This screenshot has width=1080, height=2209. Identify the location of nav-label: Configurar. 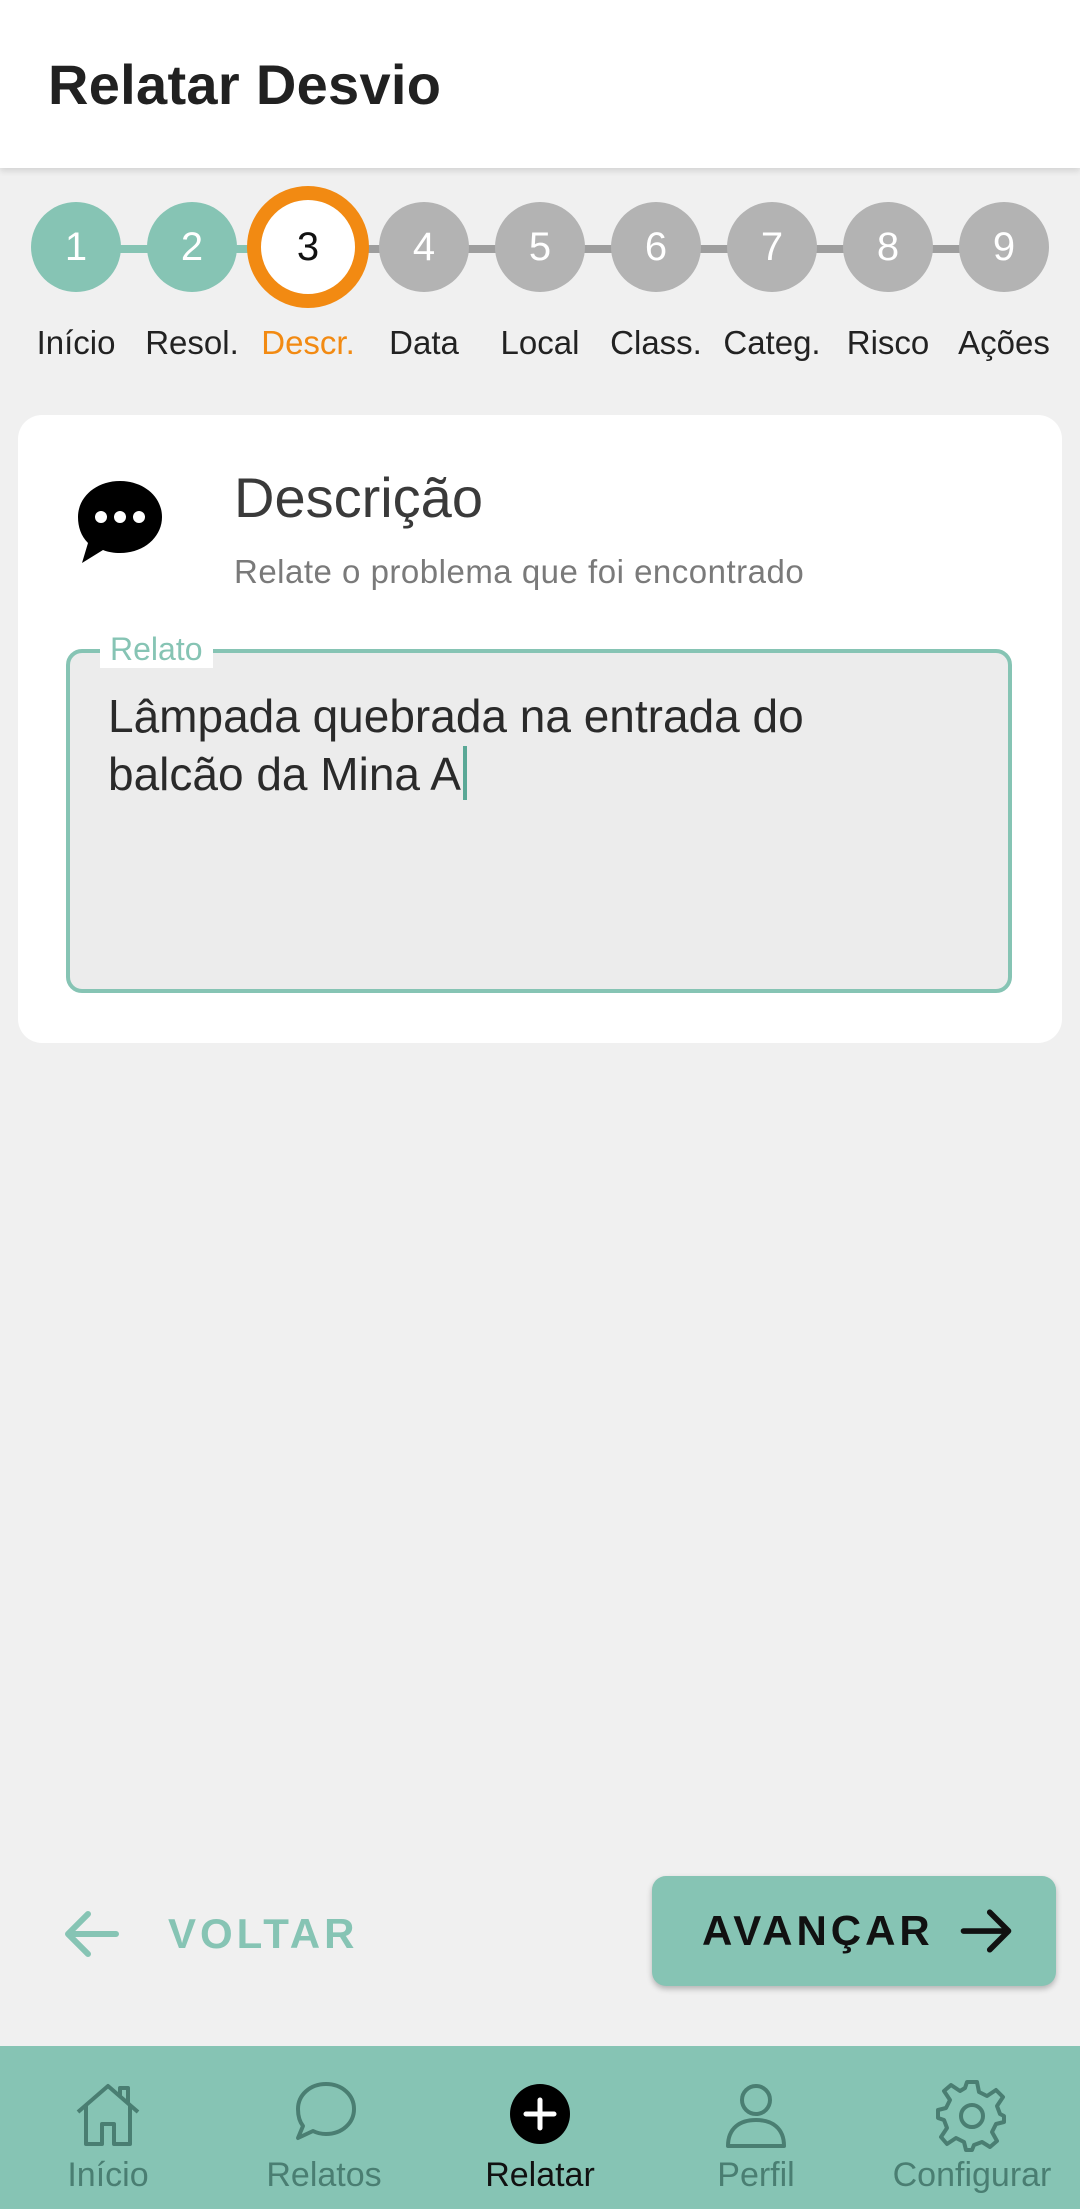
(972, 2175).